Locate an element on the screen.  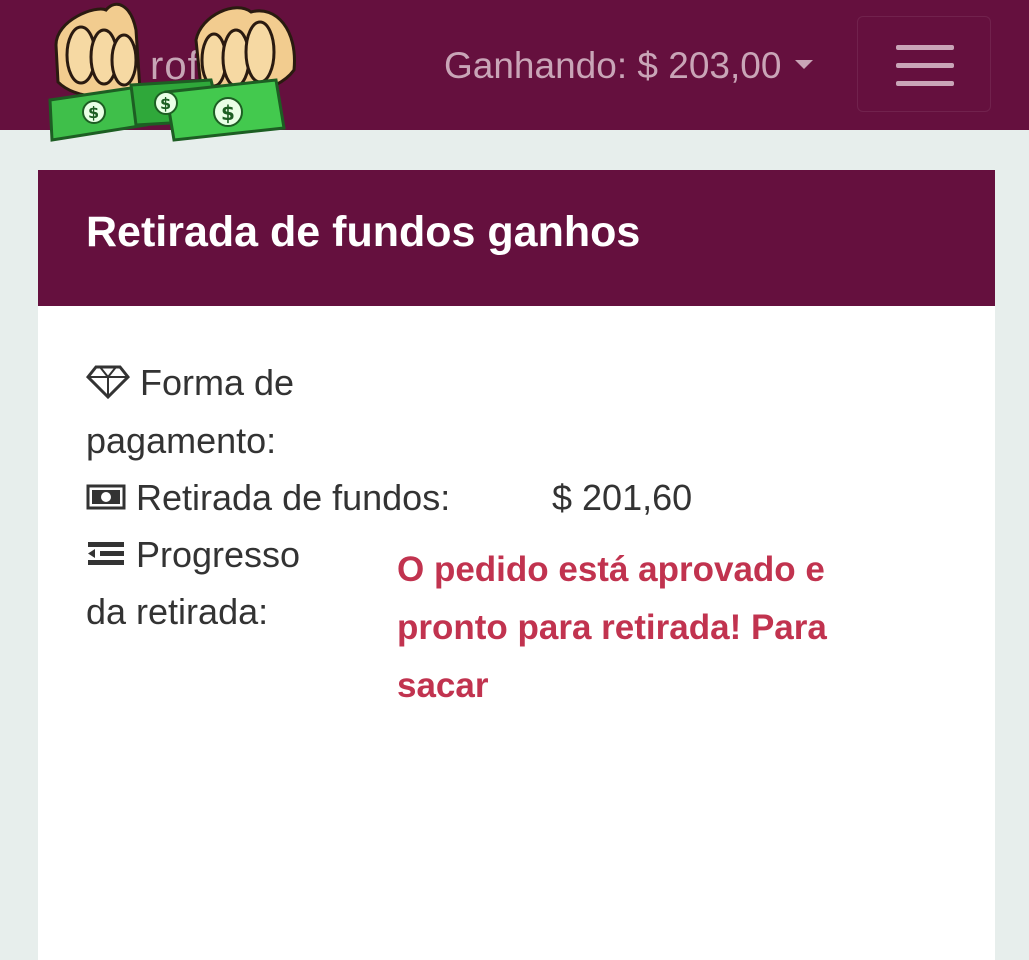
navbar: rofitxyz $ $ $ Ganhando: $ 203,00 is located at coordinates (514, 71).